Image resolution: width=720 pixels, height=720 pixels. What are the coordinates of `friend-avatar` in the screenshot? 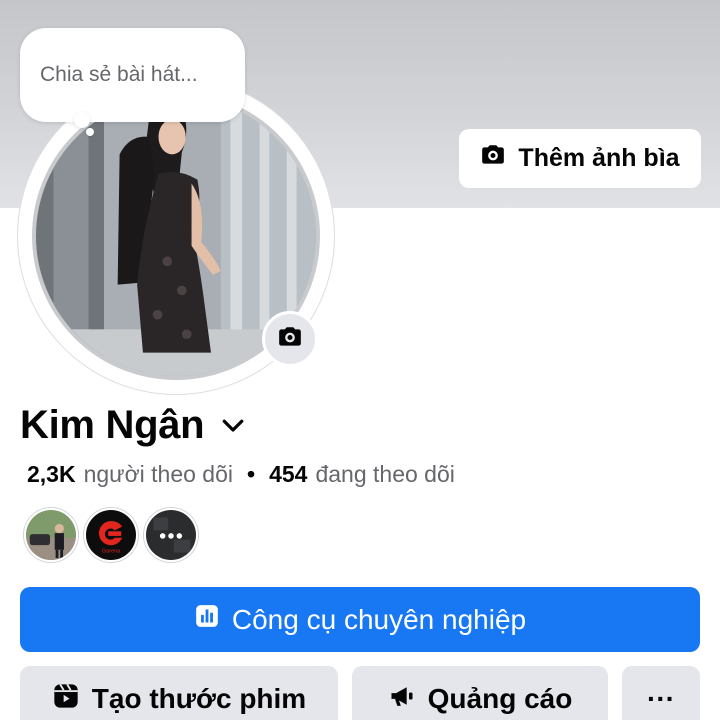 It's located at (51, 535).